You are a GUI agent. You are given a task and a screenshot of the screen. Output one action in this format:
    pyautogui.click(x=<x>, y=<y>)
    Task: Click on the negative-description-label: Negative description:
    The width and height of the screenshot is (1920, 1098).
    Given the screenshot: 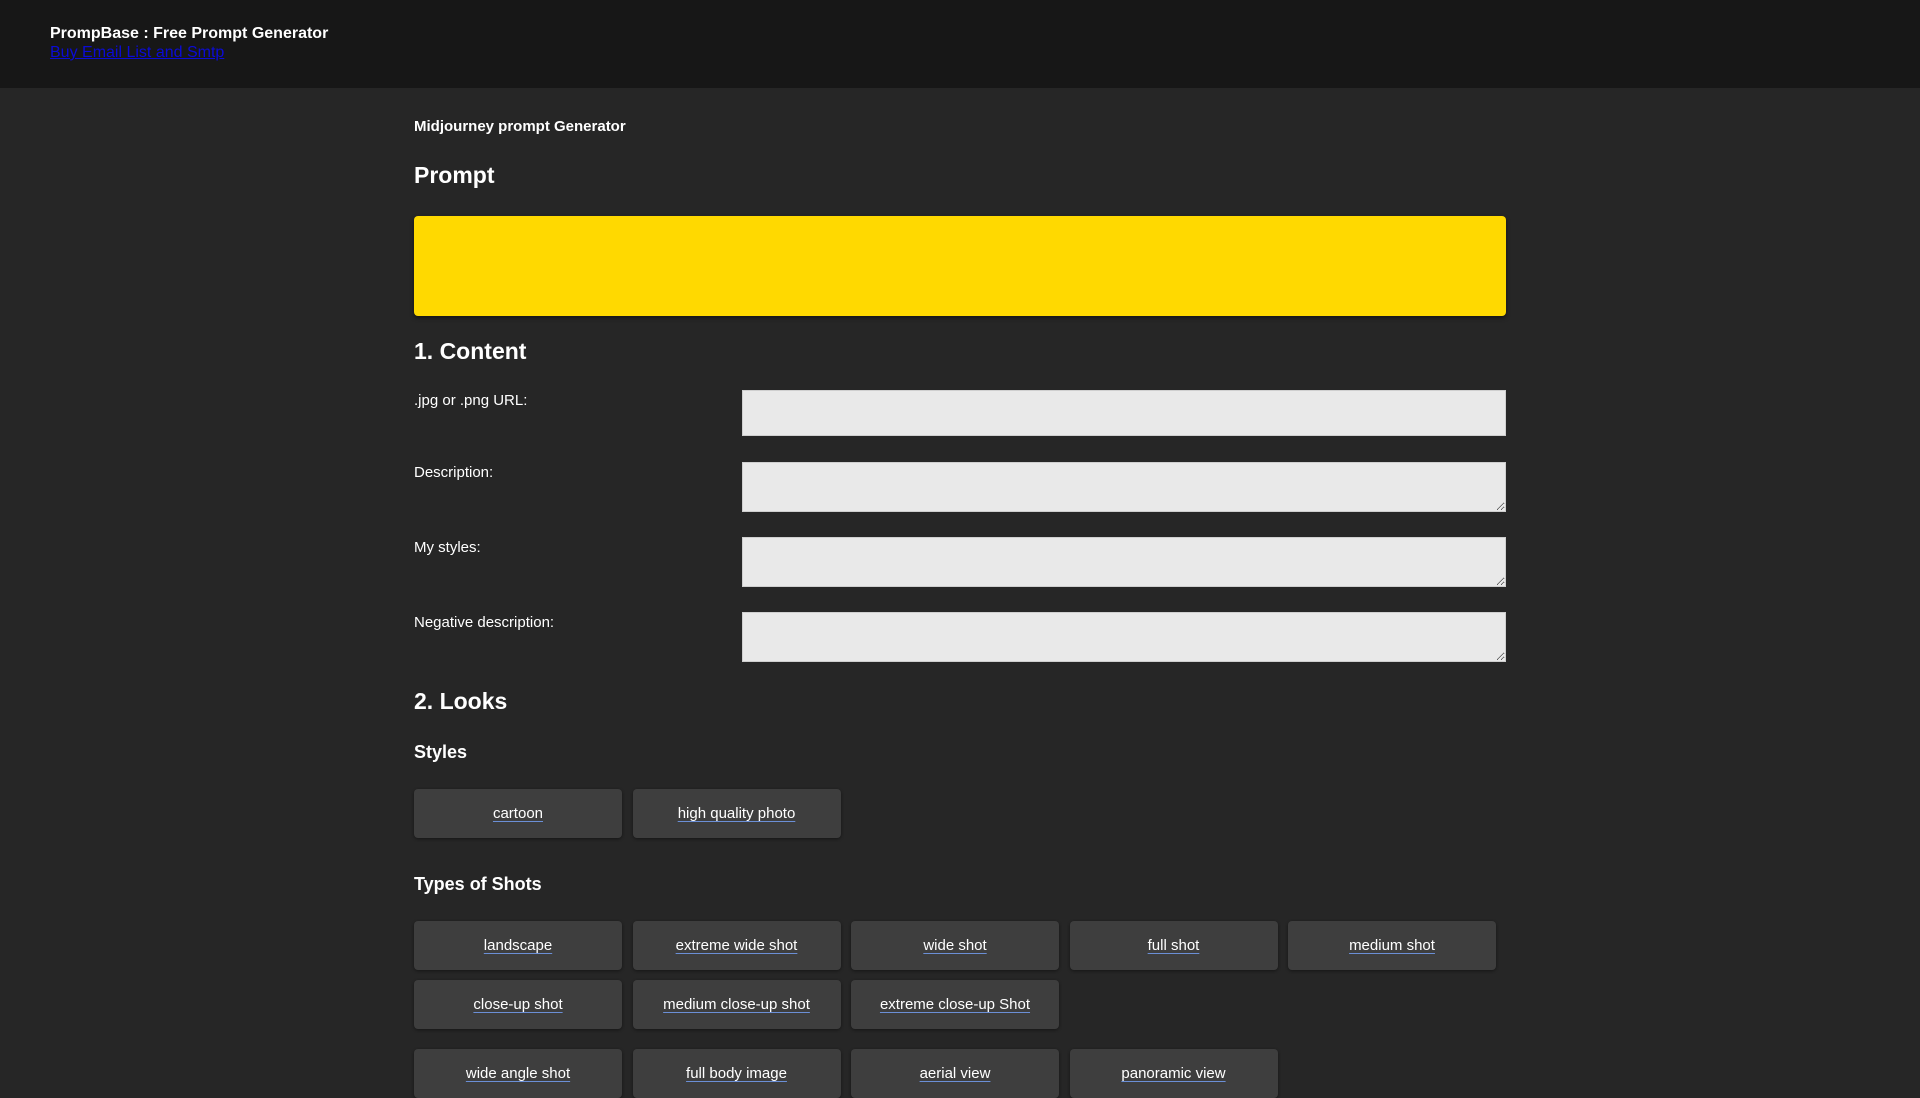 What is the action you would take?
    pyautogui.click(x=484, y=622)
    